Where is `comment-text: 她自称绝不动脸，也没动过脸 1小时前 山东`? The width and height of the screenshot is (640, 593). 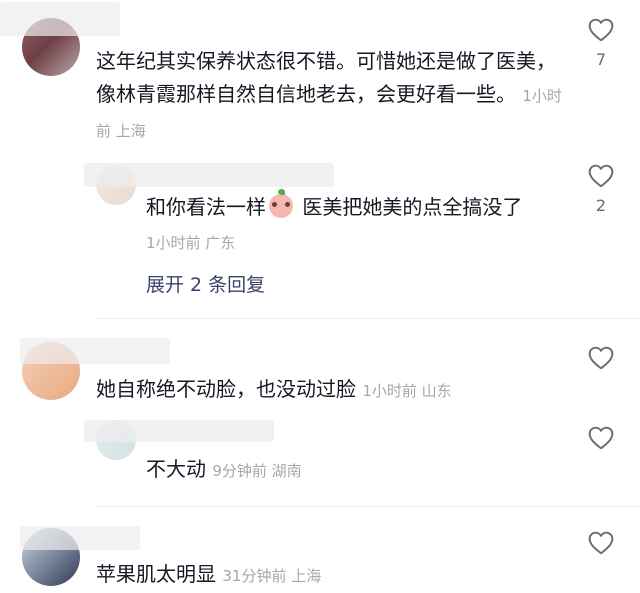 comment-text: 她自称绝不动脸，也没动过脸 1小时前 山东 is located at coordinates (331, 390).